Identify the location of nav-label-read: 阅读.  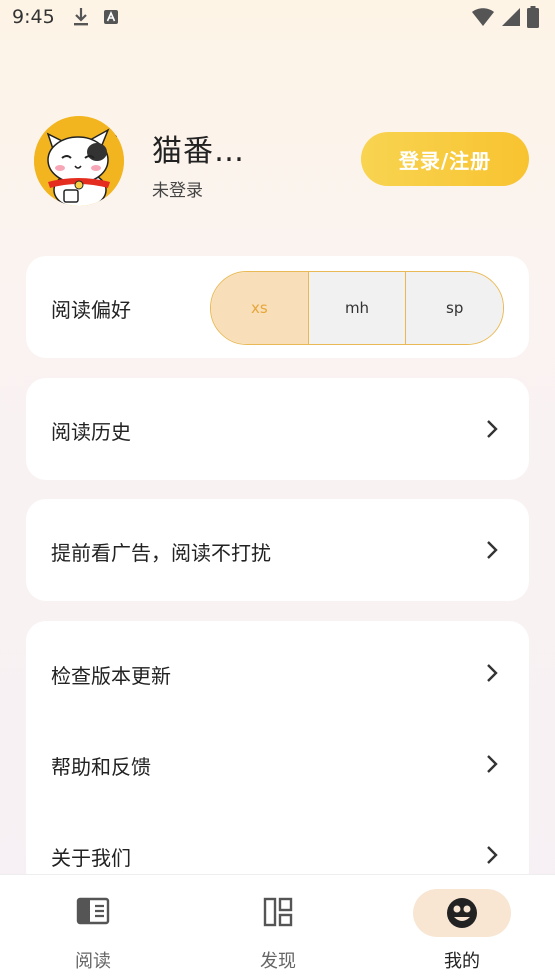
(93, 961).